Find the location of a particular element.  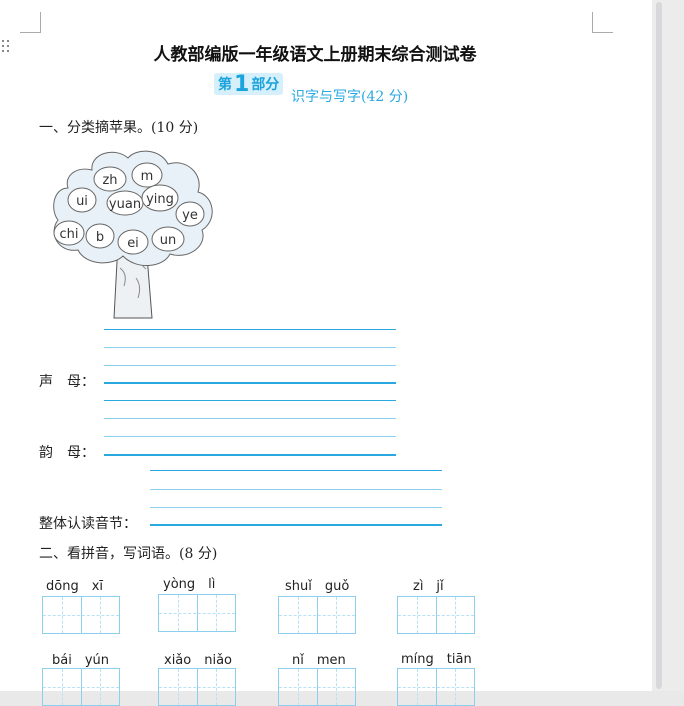

shengmu-answer-line is located at coordinates (250, 383).